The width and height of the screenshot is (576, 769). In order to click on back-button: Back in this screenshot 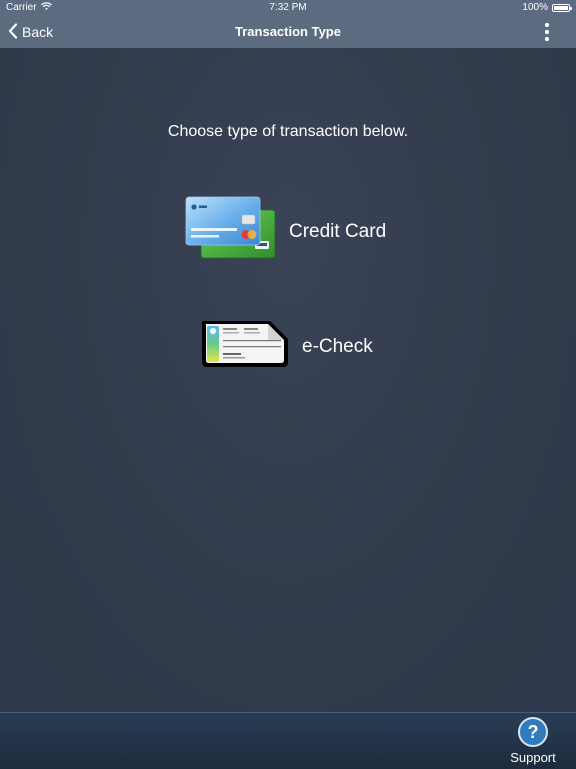, I will do `click(30, 32)`.